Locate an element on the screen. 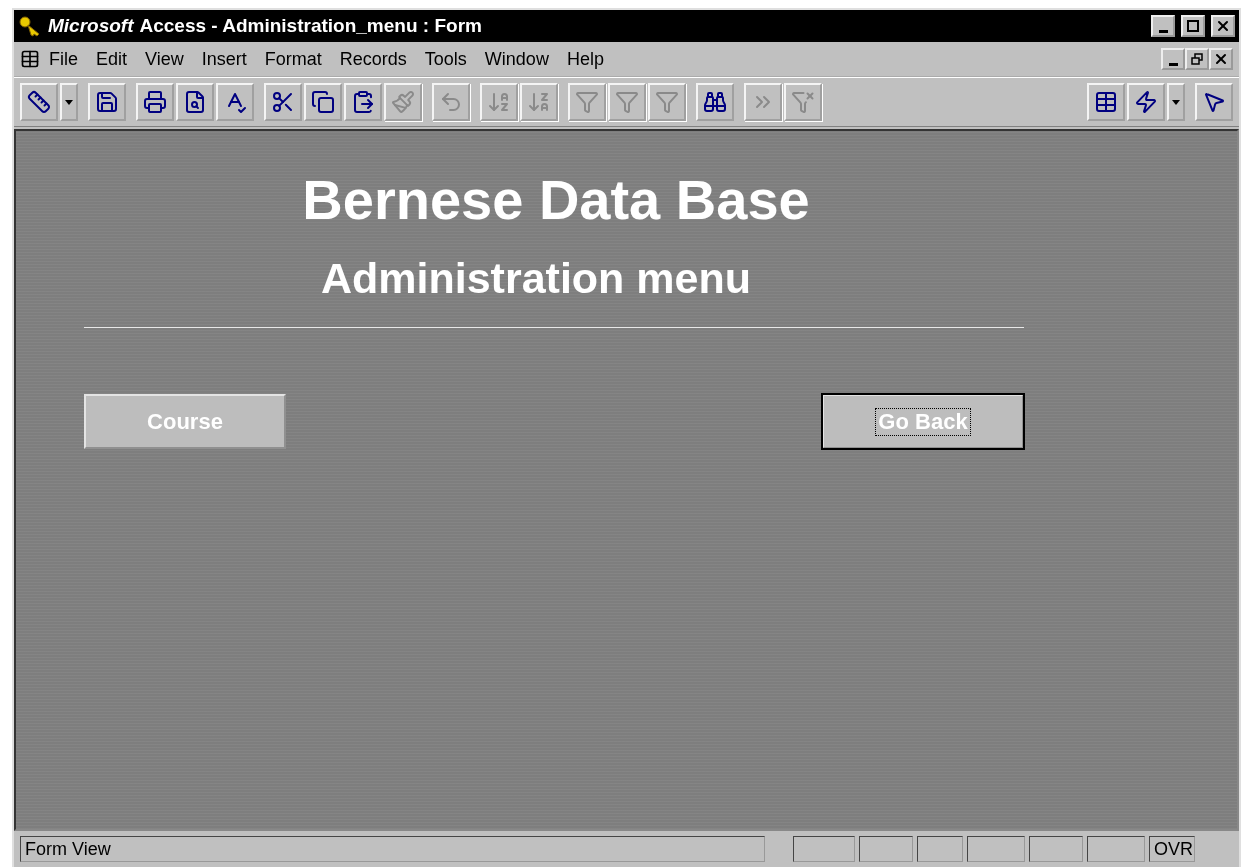 This screenshot has width=1251, height=867. preview-icon is located at coordinates (195, 102).